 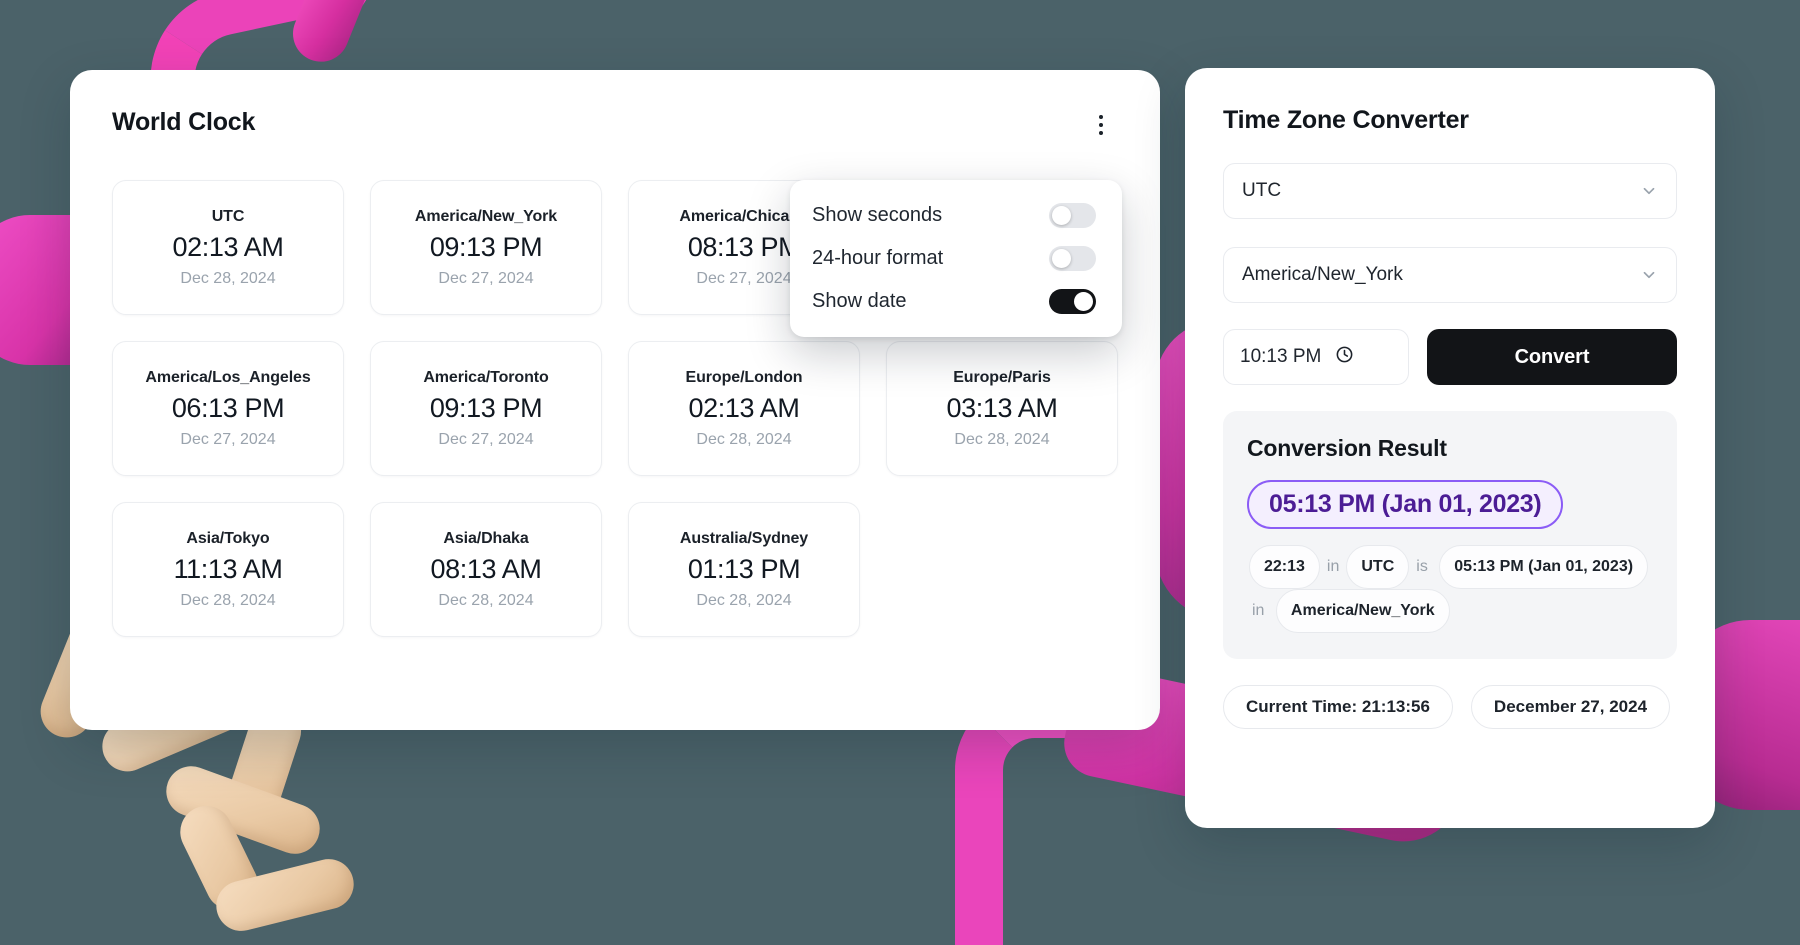 I want to click on clock-icon, so click(x=1344, y=357).